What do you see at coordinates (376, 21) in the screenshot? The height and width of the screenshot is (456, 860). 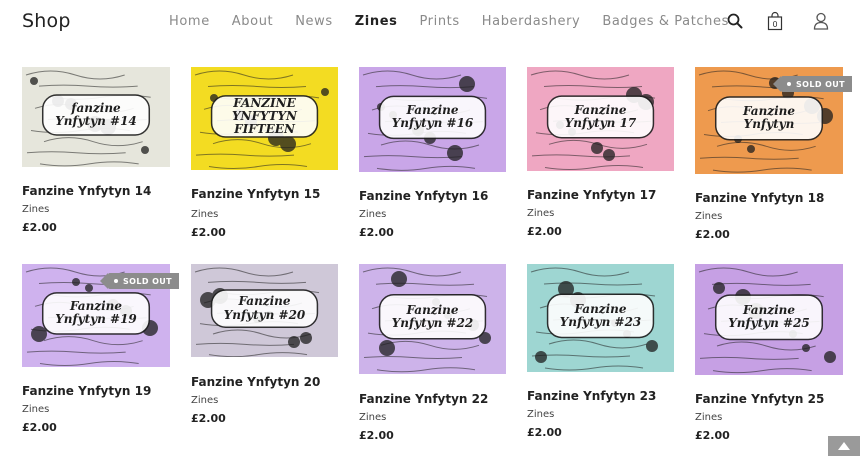 I see `nav-zines: Zines` at bounding box center [376, 21].